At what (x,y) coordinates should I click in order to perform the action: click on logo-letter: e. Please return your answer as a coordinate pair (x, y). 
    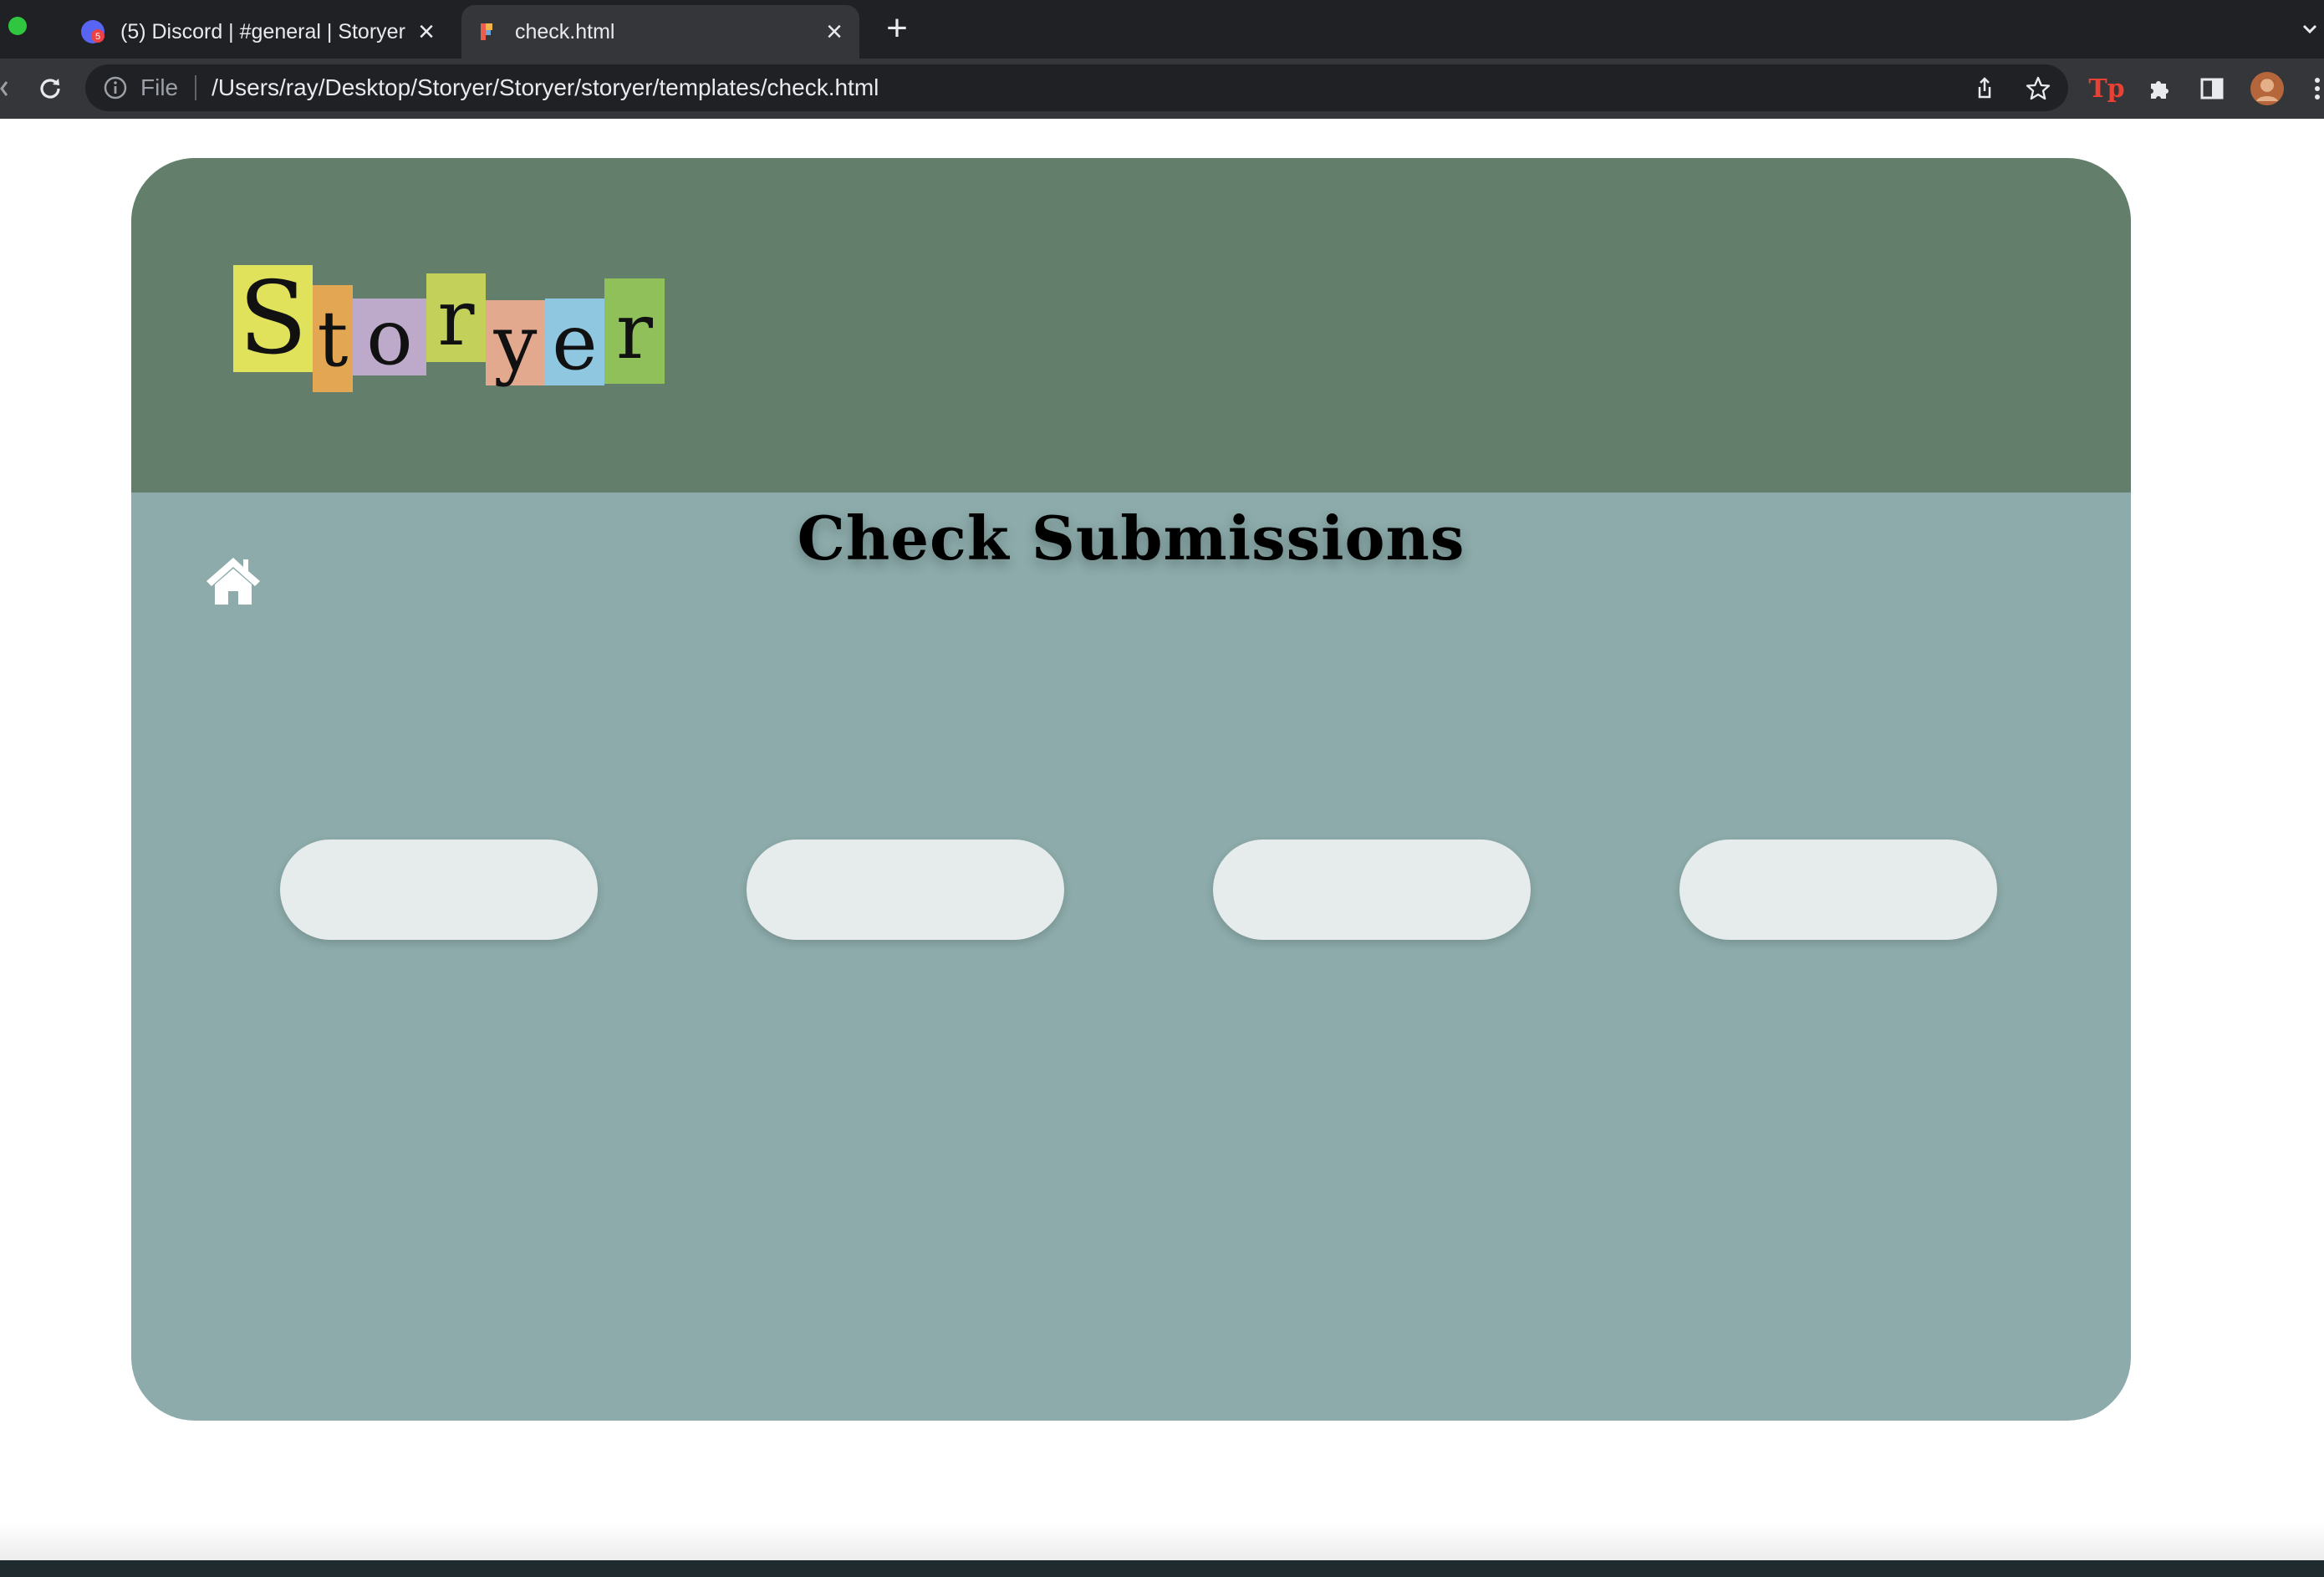
    Looking at the image, I should click on (574, 343).